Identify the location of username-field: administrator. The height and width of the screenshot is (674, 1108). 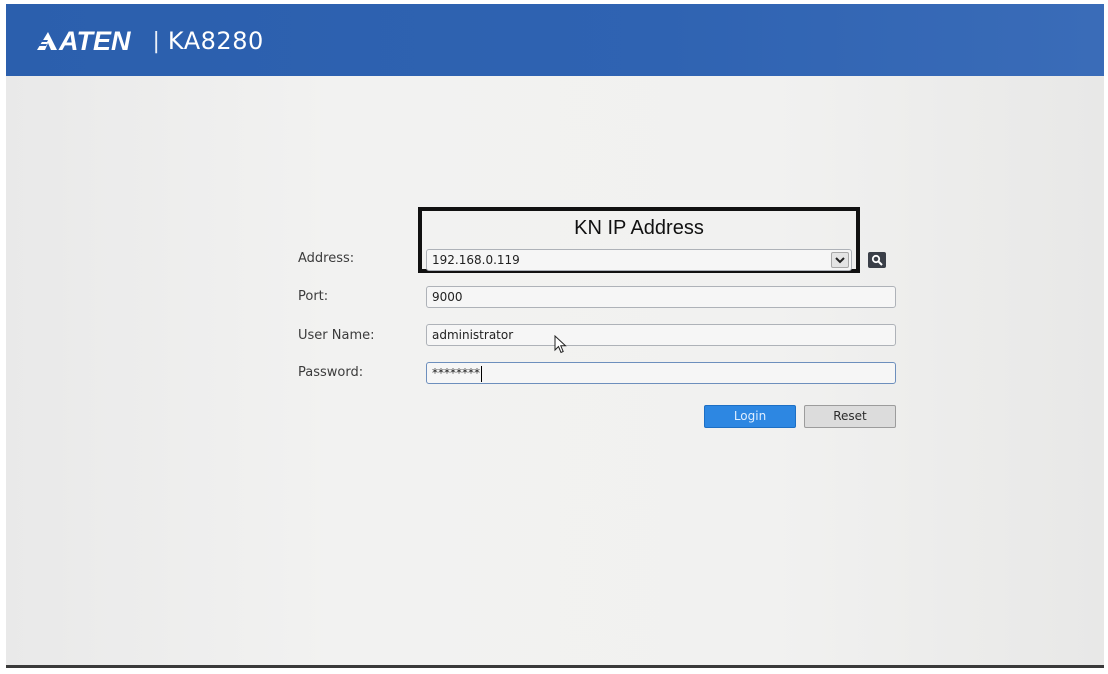
(661, 335).